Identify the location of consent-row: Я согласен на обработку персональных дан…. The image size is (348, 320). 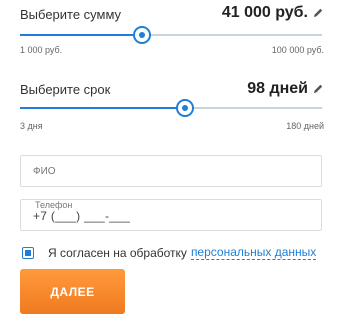
(169, 252).